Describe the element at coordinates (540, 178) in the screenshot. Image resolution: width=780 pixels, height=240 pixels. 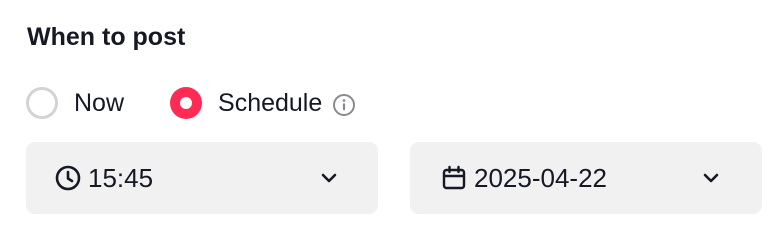
I see `date-value: 2025-04-22` at that location.